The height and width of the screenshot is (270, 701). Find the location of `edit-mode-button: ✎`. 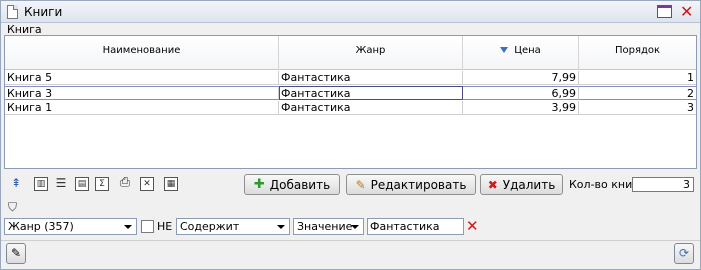

edit-mode-button: ✎ is located at coordinates (16, 253).